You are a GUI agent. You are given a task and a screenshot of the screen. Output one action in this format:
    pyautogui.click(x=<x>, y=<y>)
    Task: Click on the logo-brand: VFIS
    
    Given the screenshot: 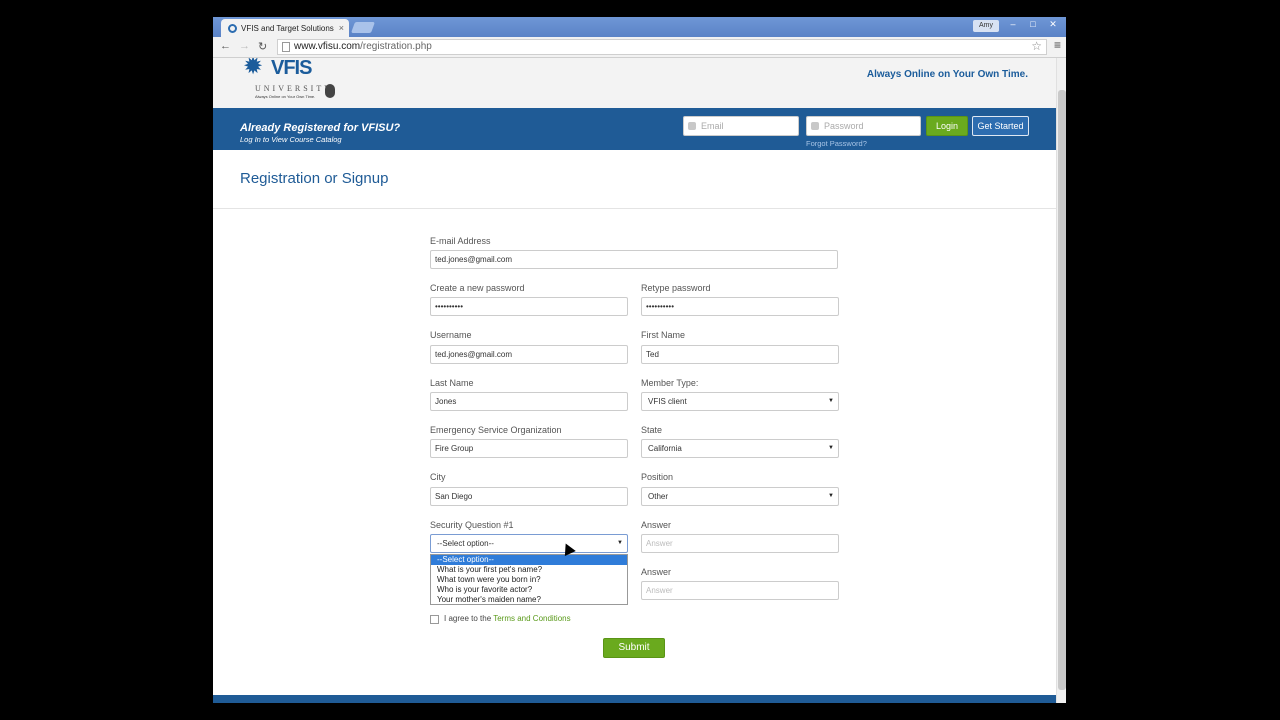 What is the action you would take?
    pyautogui.click(x=291, y=68)
    